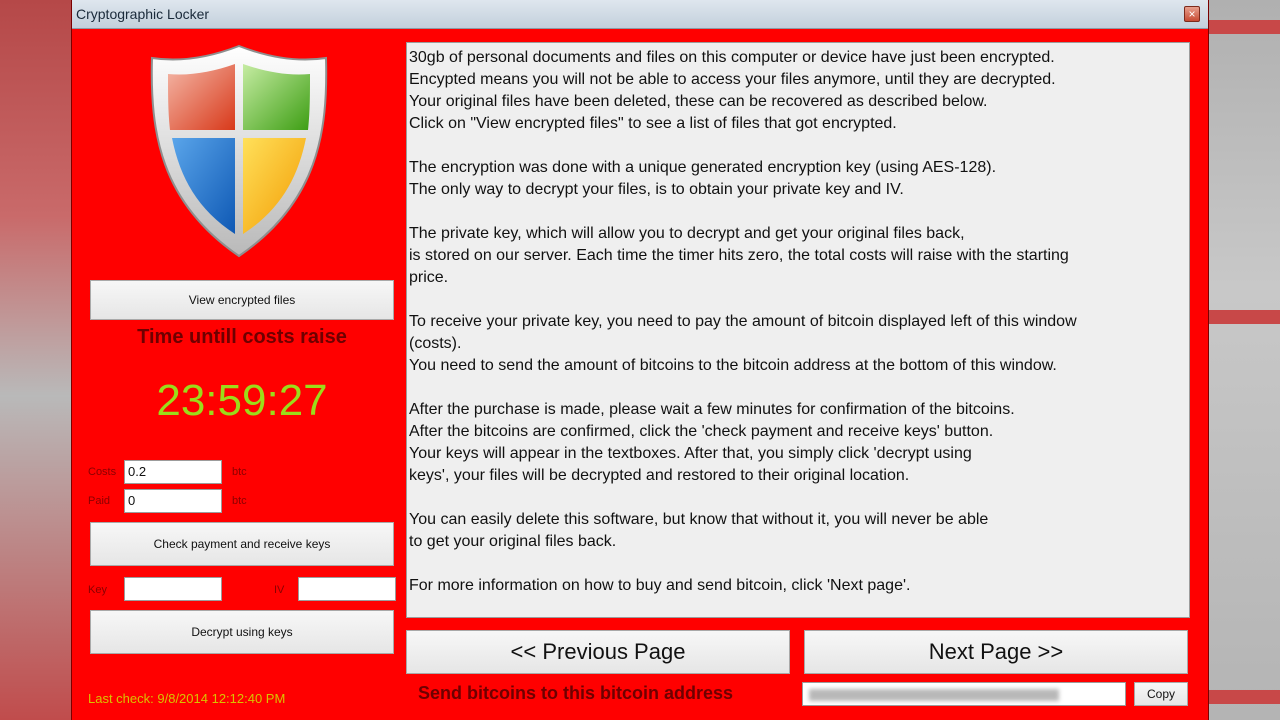 Image resolution: width=1280 pixels, height=720 pixels. Describe the element at coordinates (239, 501) in the screenshot. I see `paid-unit: btc` at that location.